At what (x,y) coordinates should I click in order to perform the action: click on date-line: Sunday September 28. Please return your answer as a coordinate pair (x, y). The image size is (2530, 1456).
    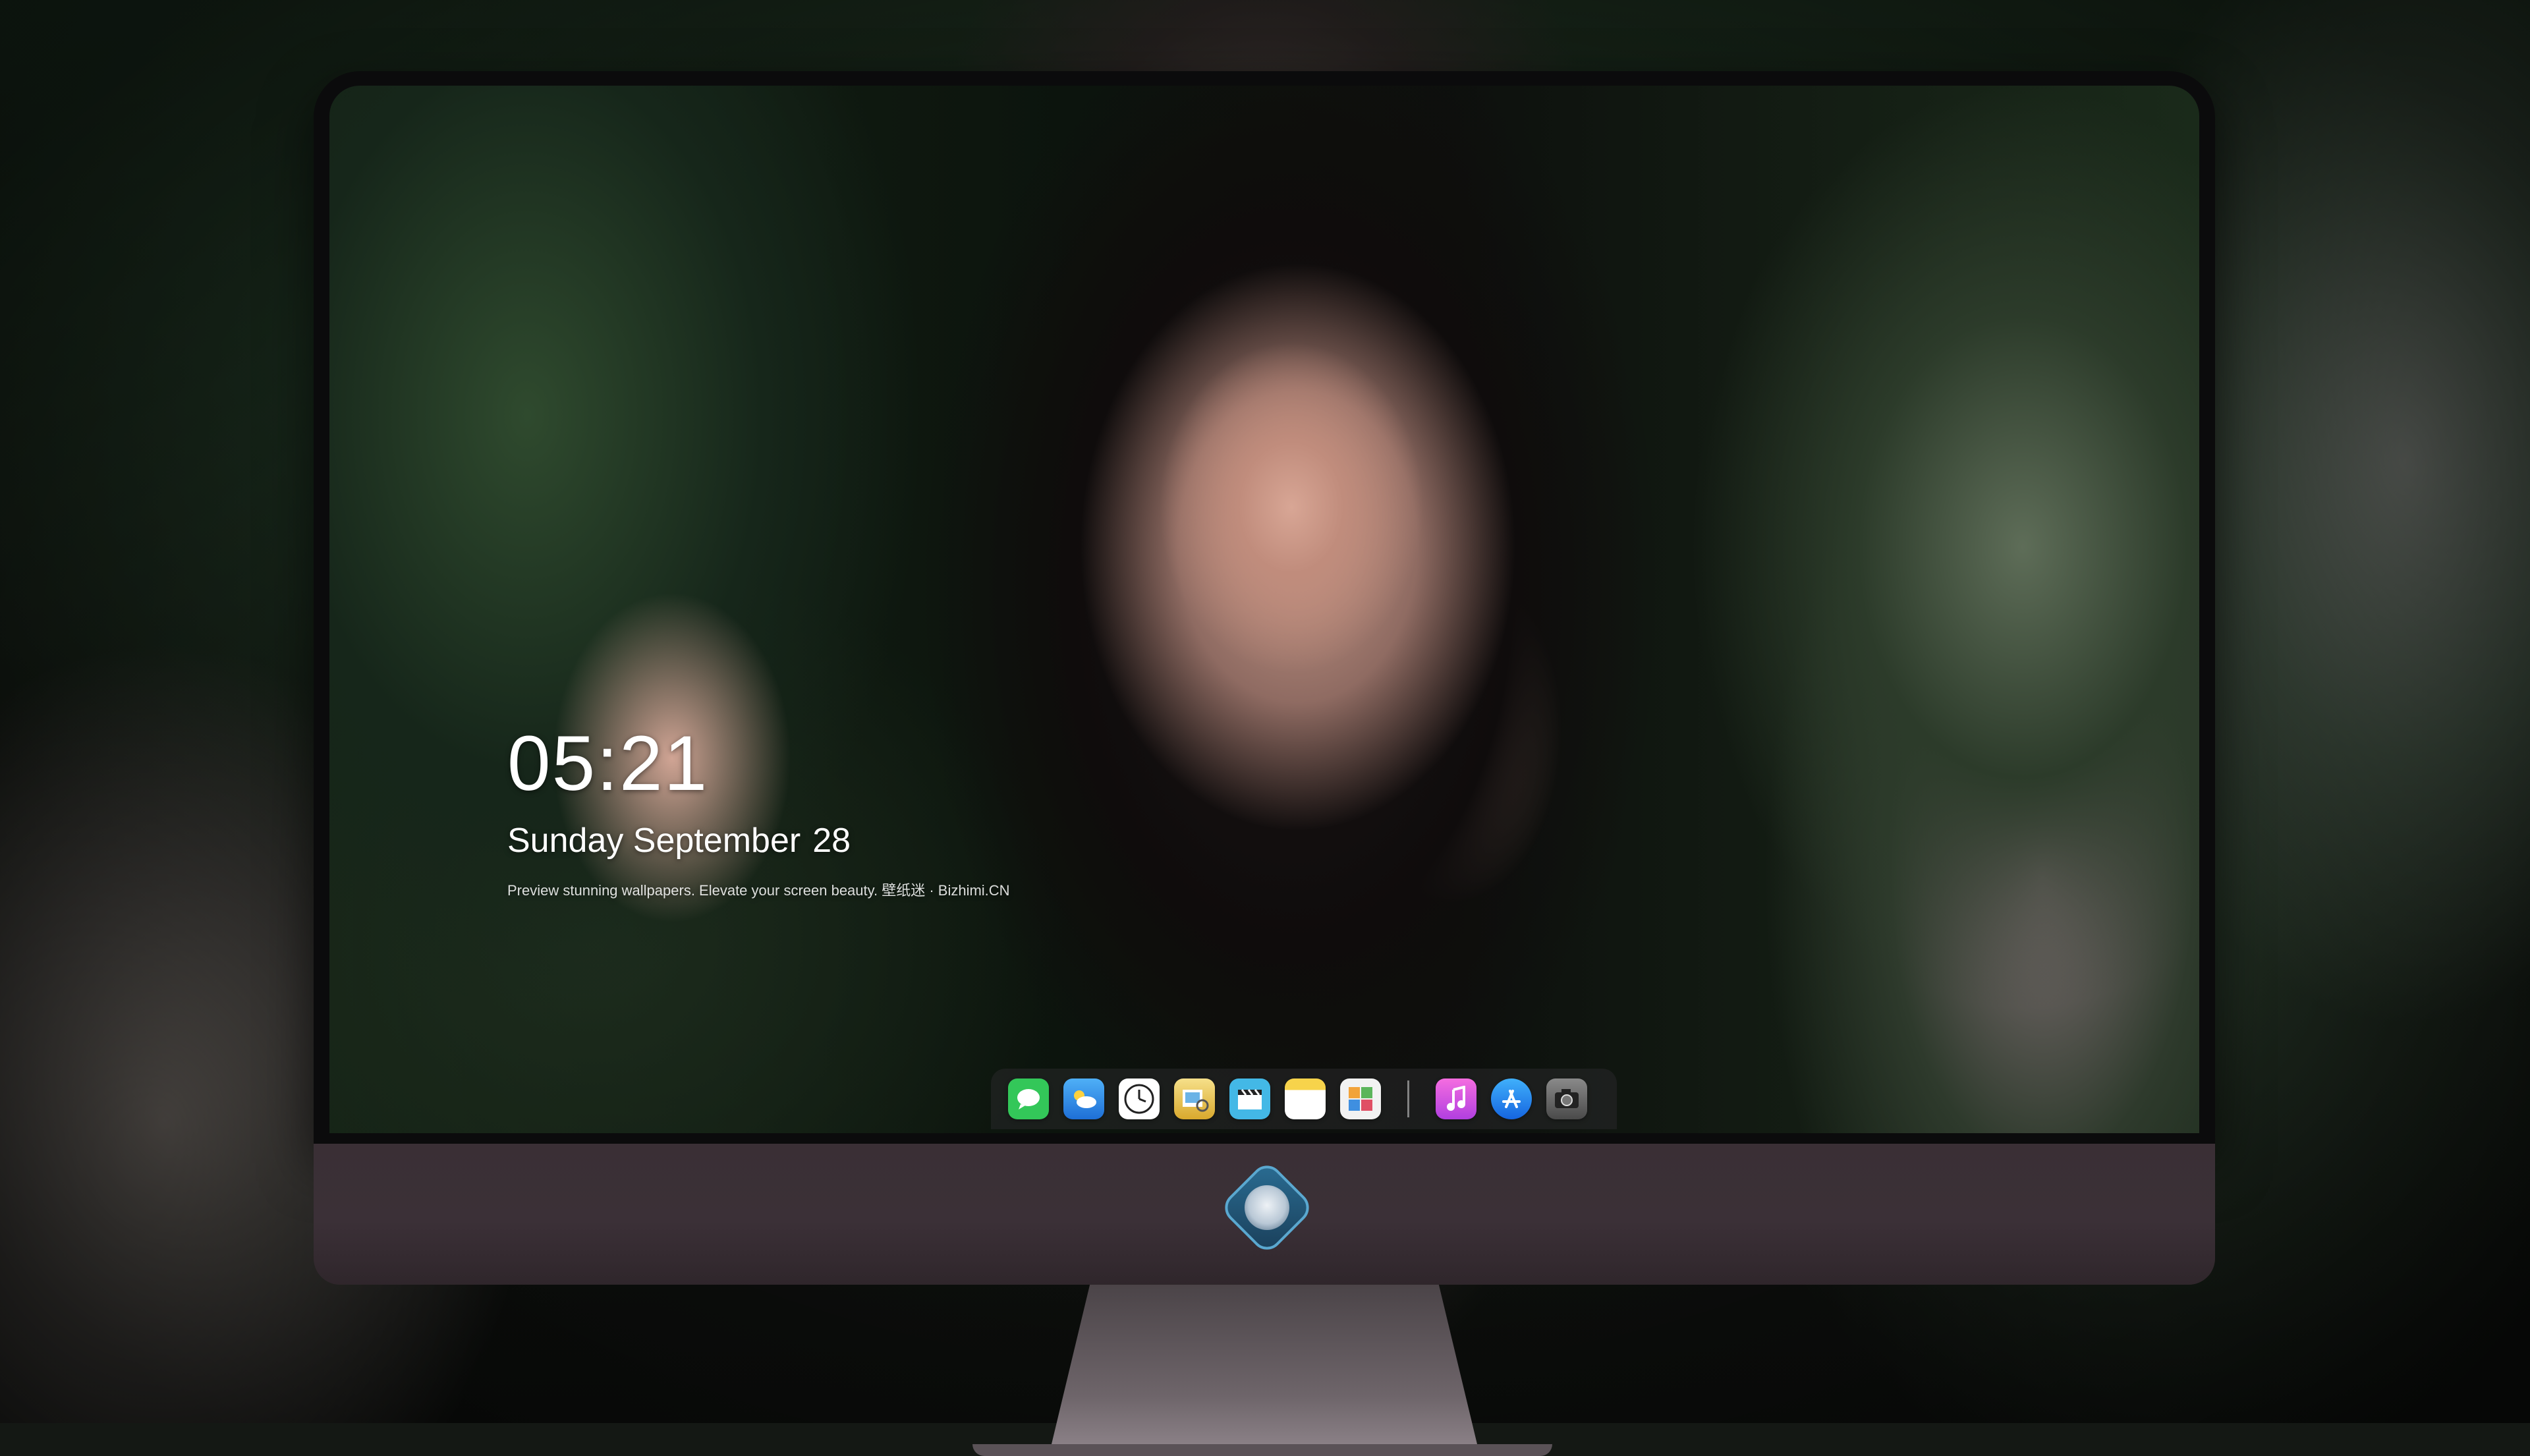
    Looking at the image, I should click on (758, 840).